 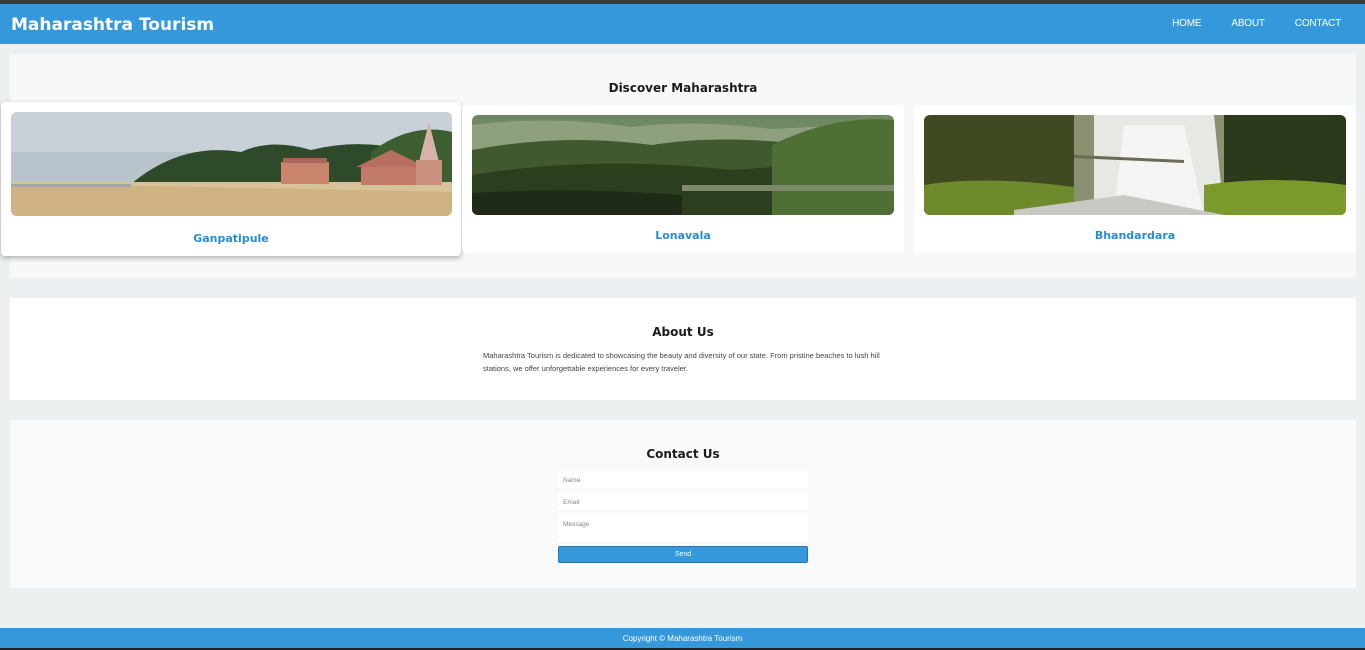 I want to click on name-field: Name, so click(x=683, y=479).